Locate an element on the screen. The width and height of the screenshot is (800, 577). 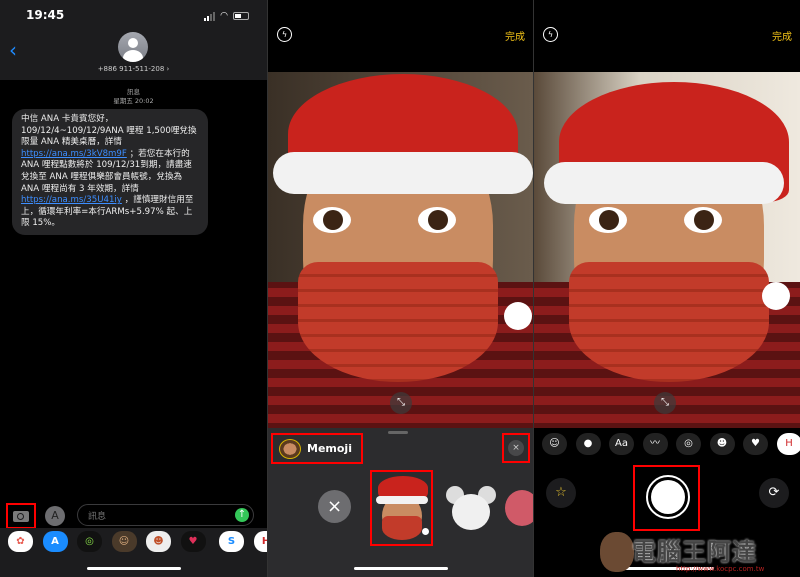
camera-button is located at coordinates (21, 516).